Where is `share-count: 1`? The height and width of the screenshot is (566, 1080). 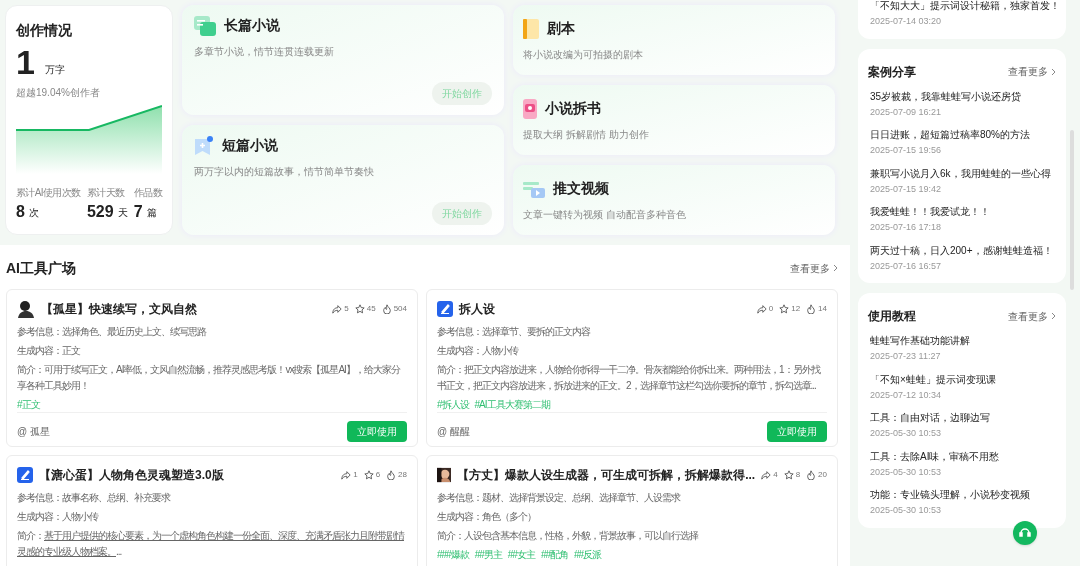
share-count: 1 is located at coordinates (355, 475).